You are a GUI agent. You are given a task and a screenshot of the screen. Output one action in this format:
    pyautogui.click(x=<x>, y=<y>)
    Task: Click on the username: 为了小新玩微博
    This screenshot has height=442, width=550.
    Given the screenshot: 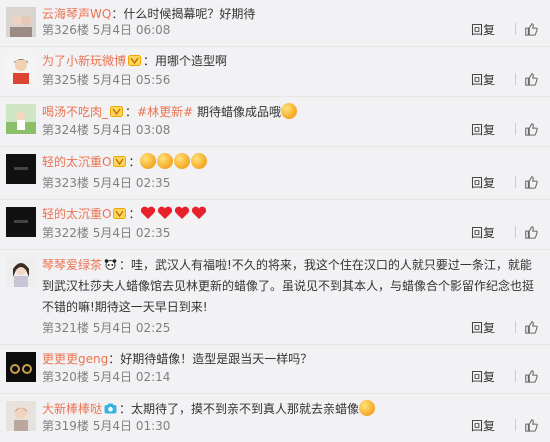 What is the action you would take?
    pyautogui.click(x=84, y=61)
    